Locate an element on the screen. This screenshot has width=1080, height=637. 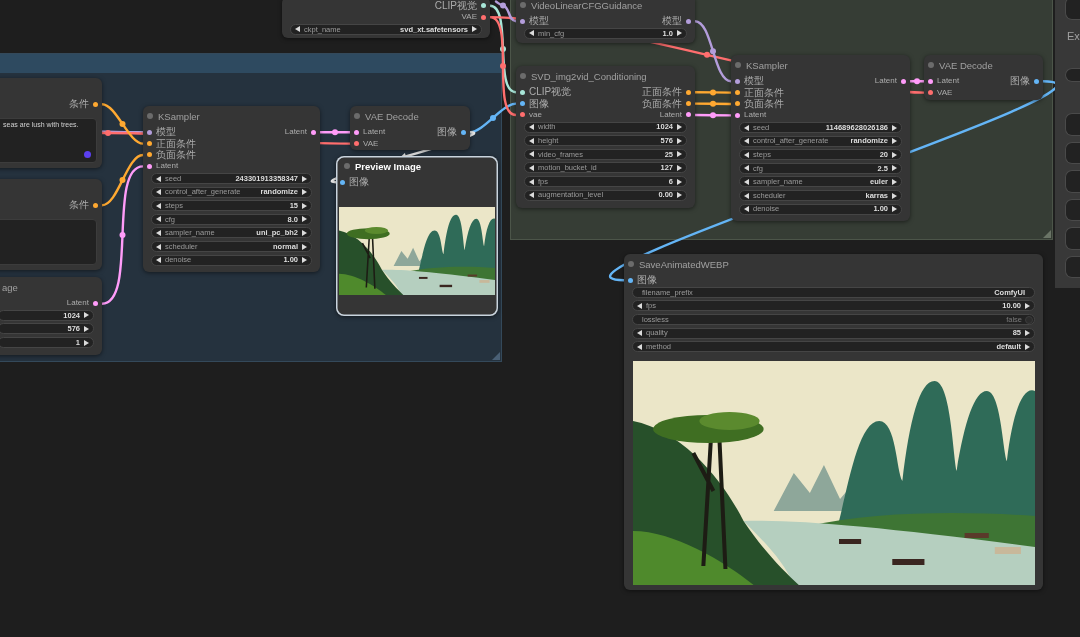
node-title: VideoLinearCFGGuidance is located at coordinates (587, 5).